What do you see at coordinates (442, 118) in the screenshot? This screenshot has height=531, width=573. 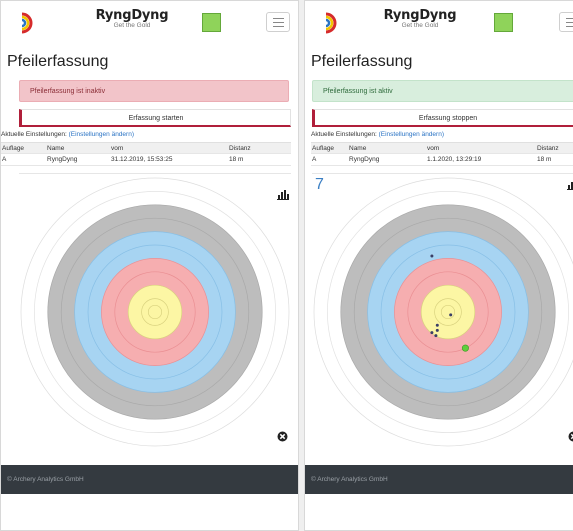 I see `stop-capture-button: Erfassung stoppen` at bounding box center [442, 118].